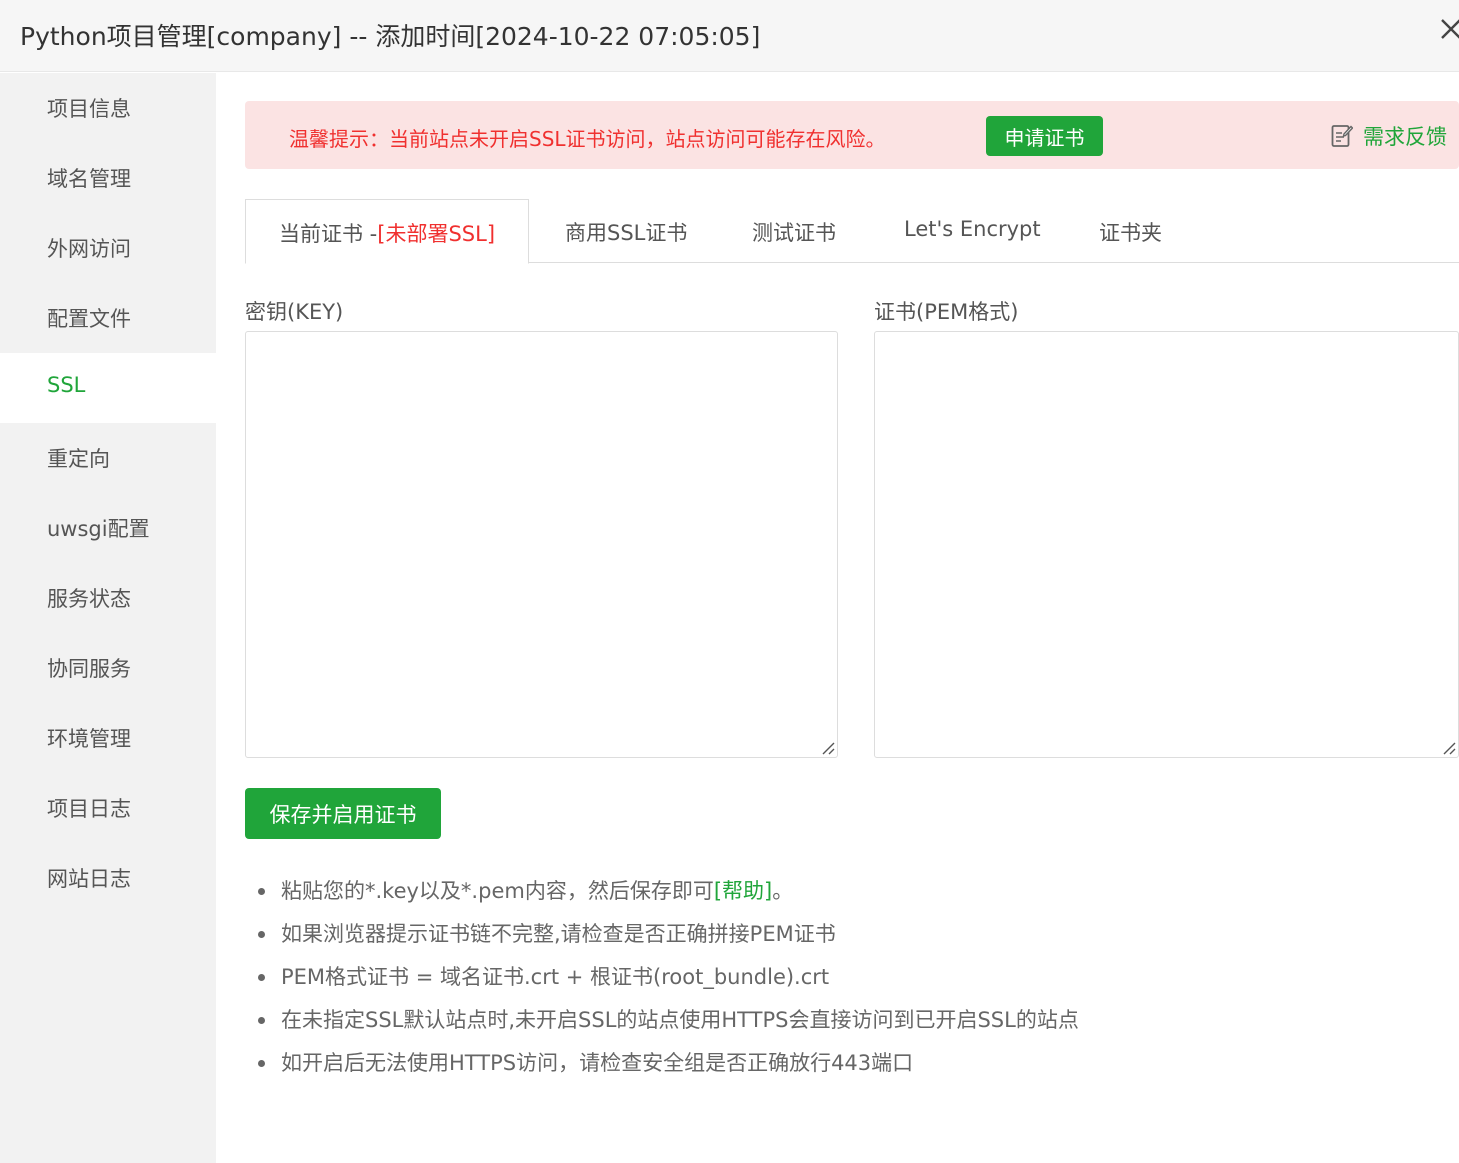 The height and width of the screenshot is (1163, 1459). I want to click on tab-lets-encrypt: Let's Encrypt, so click(979, 231).